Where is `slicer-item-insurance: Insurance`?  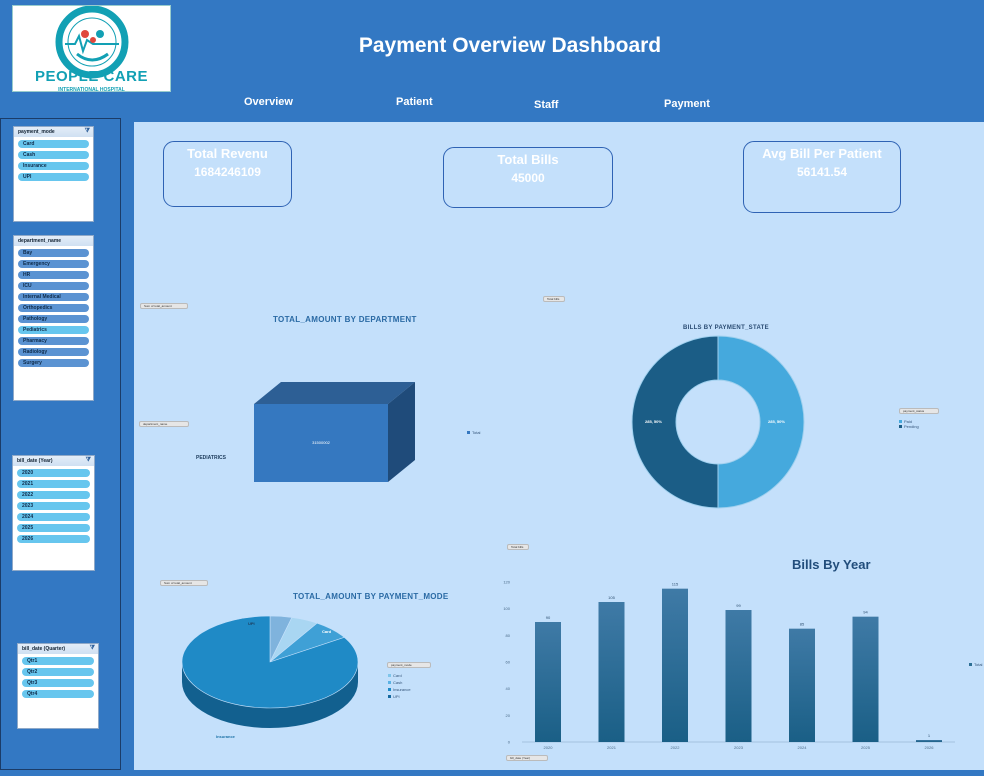
slicer-item-insurance: Insurance is located at coordinates (53, 166).